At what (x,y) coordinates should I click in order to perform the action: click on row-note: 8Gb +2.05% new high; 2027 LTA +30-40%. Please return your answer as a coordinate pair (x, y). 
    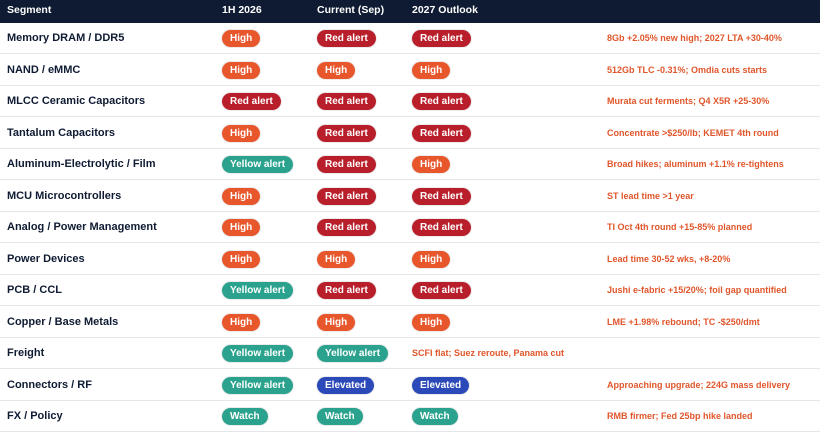
    Looking at the image, I should click on (694, 38).